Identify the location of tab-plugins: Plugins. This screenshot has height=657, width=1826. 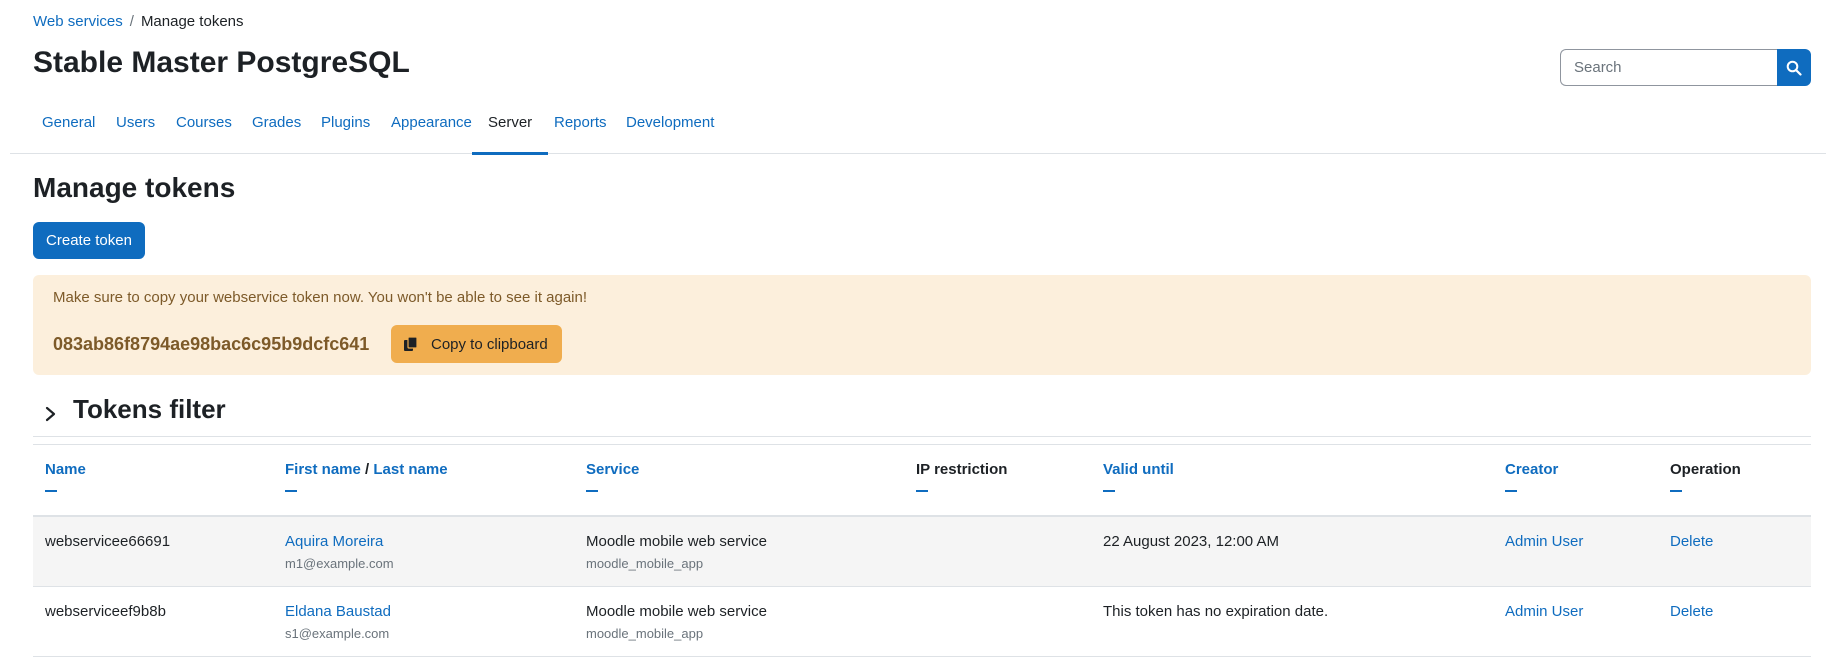
(345, 128).